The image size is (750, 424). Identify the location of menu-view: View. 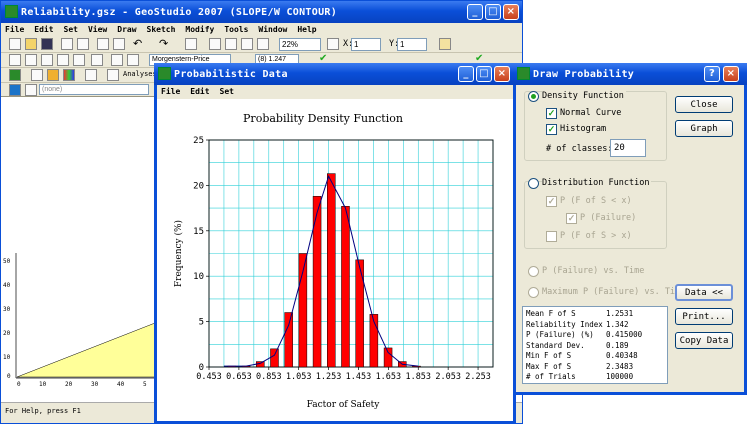
(97, 29).